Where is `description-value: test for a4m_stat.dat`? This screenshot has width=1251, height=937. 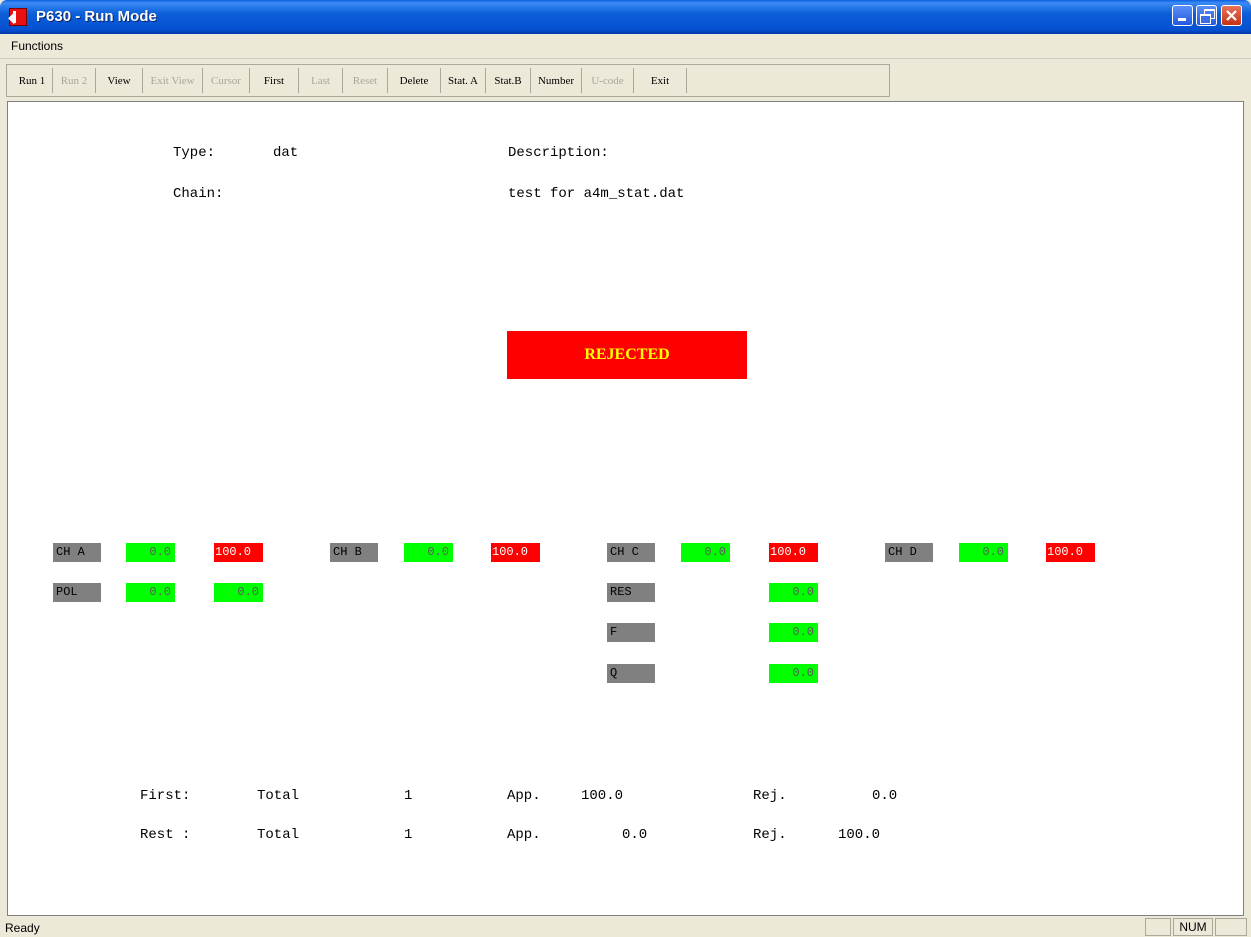
description-value: test for a4m_stat.dat is located at coordinates (596, 194).